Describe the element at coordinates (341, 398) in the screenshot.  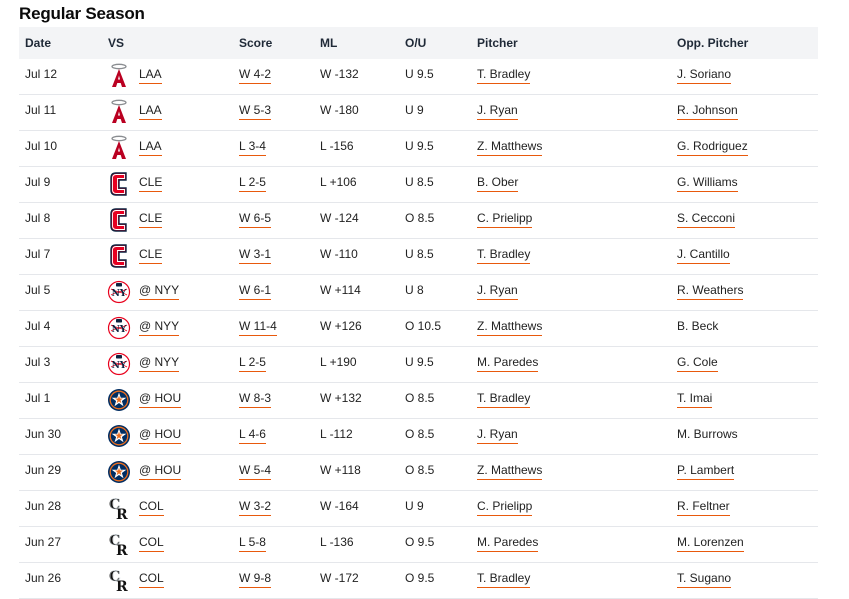
I see `moneyline-result: W +132` at that location.